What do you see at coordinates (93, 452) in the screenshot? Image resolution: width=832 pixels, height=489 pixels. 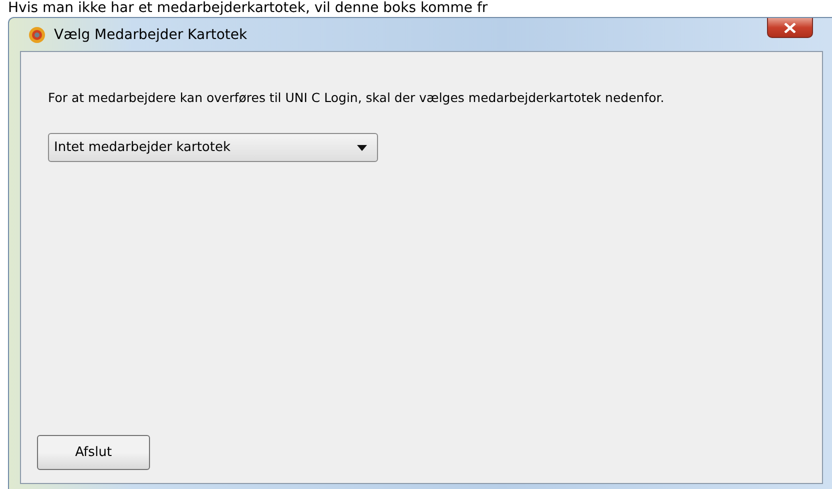 I see `exit-button: Afslut` at bounding box center [93, 452].